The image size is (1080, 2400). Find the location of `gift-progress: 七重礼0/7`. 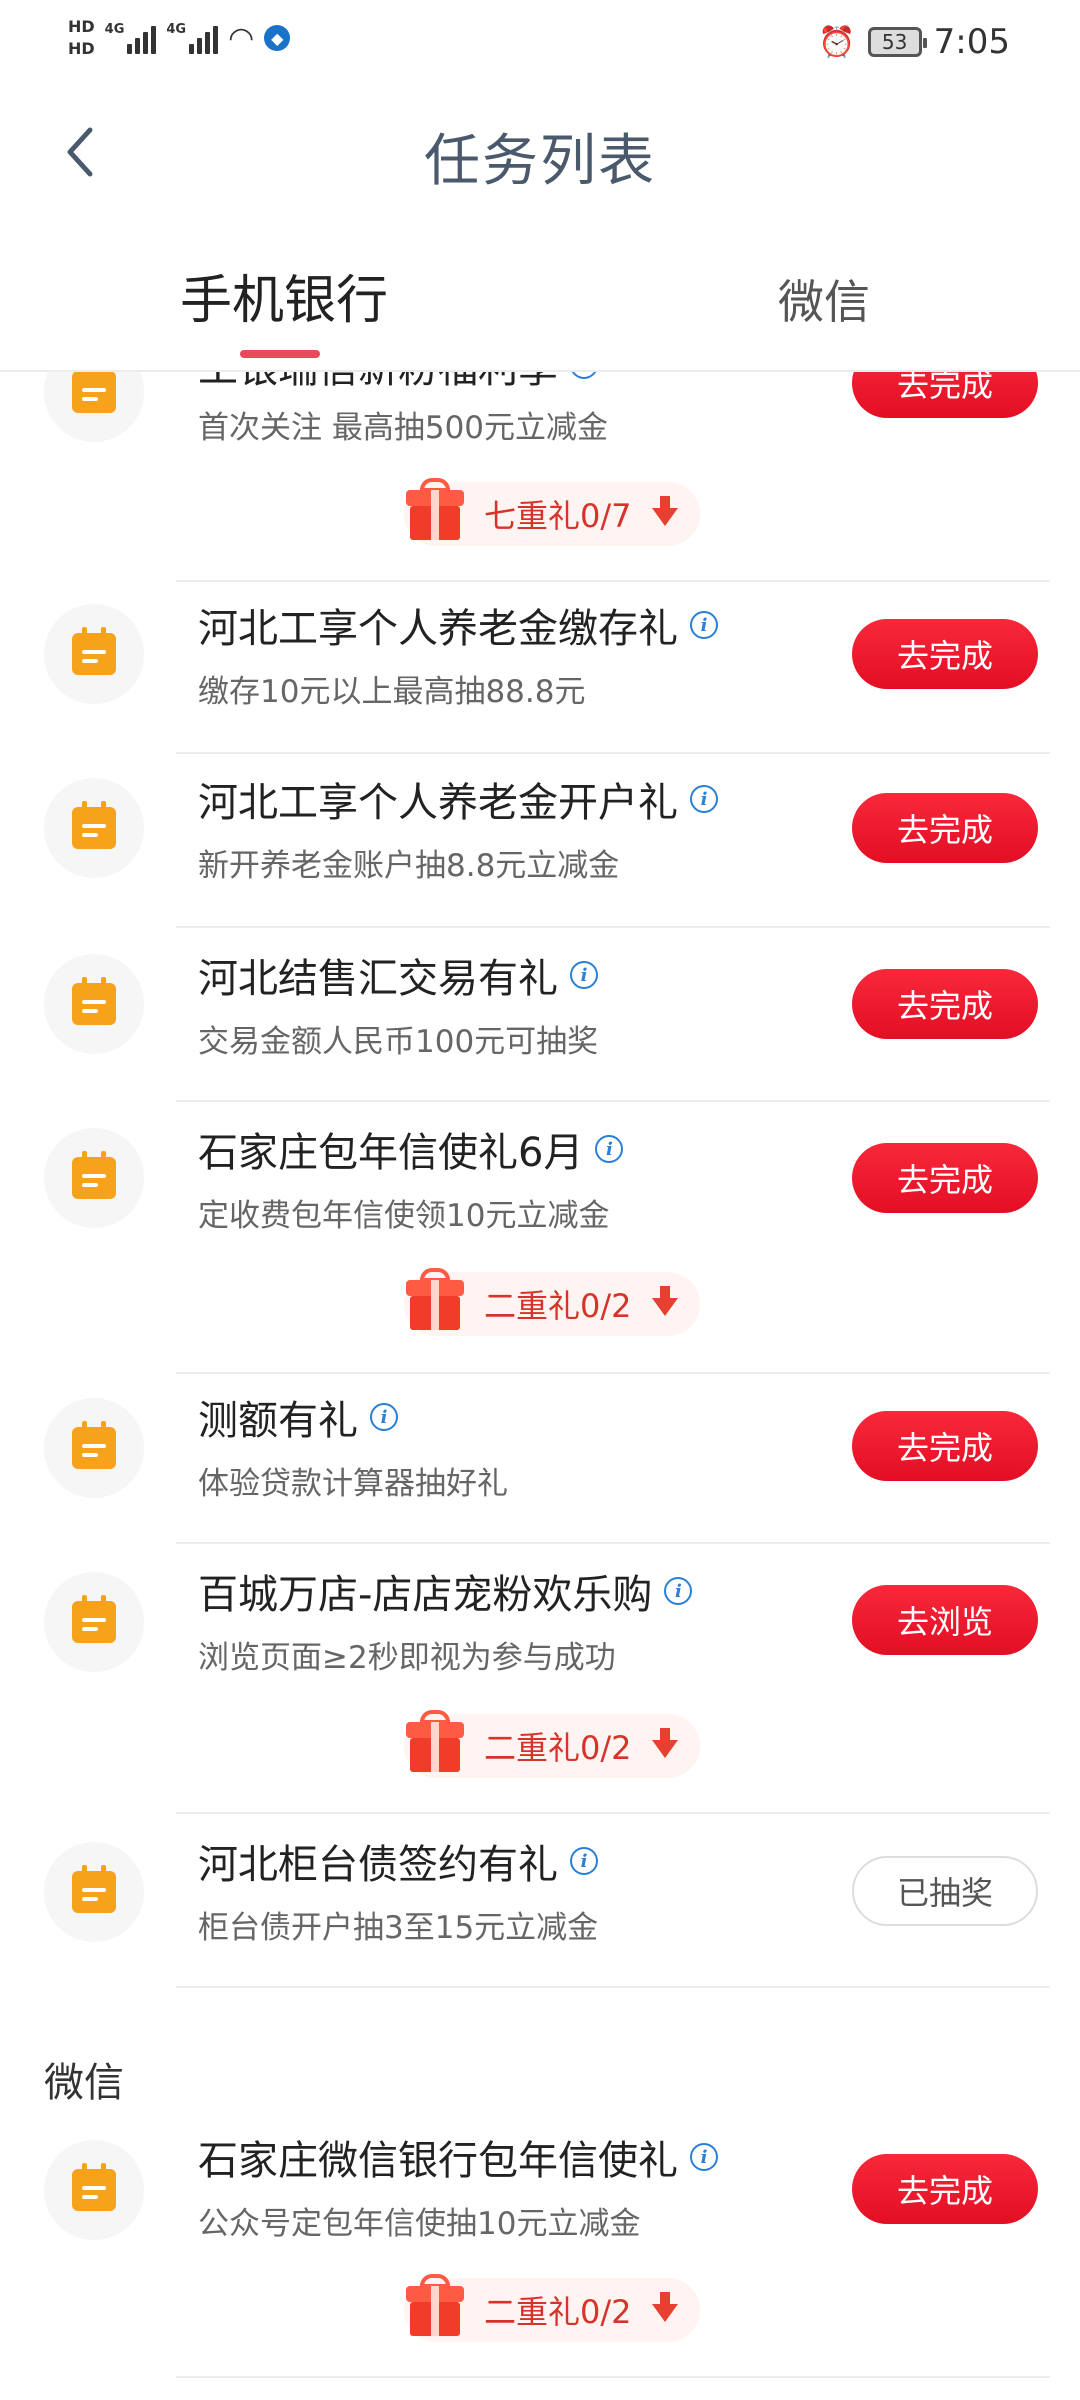

gift-progress: 七重礼0/7 is located at coordinates (552, 512).